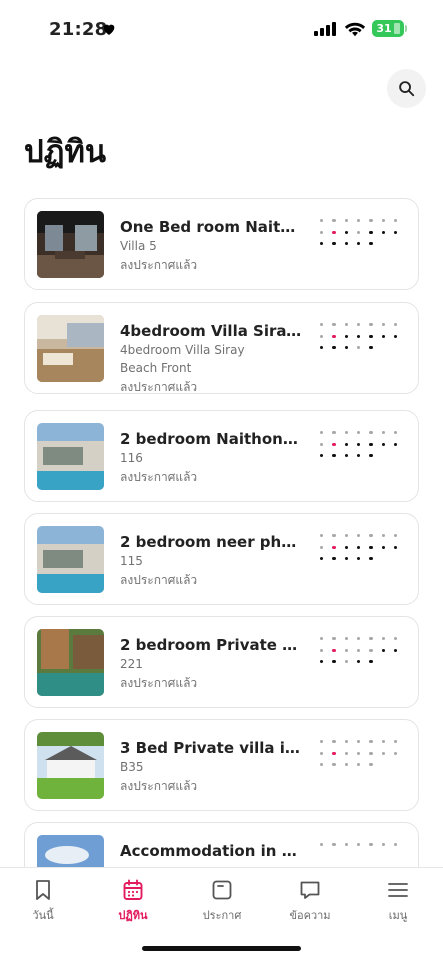  I want to click on tab-listings: ประกาศ, so click(222, 901).